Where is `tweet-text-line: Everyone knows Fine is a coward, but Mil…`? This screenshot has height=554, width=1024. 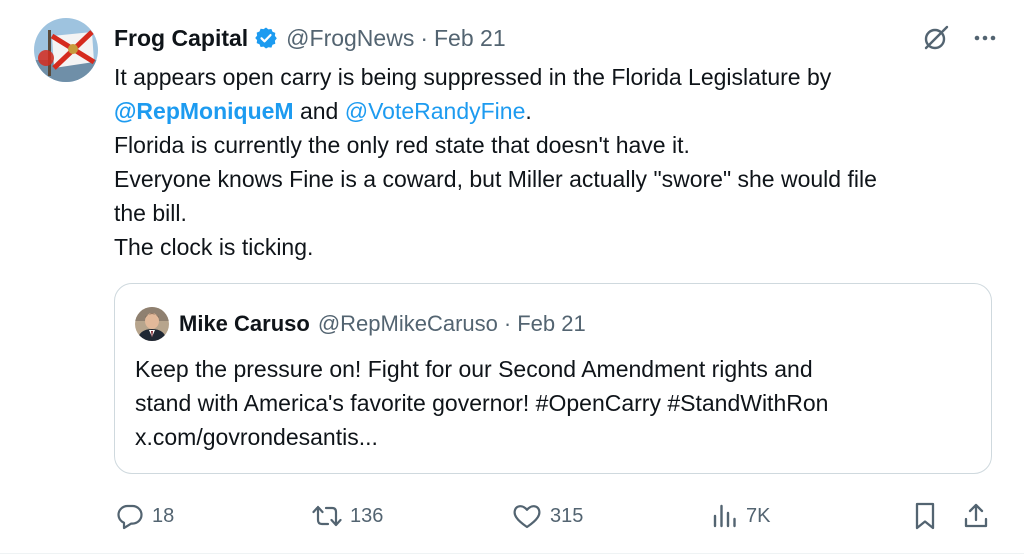
tweet-text-line: Everyone knows Fine is a coward, but Mil… is located at coordinates (495, 179).